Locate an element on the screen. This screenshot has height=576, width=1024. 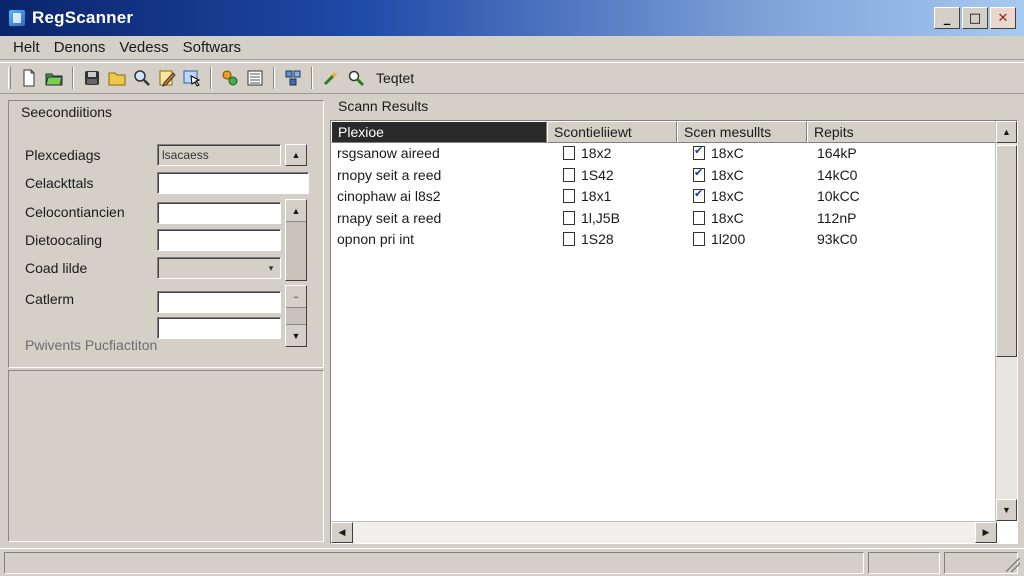
chevron-down-icon: ▾ is located at coordinates (271, 268).